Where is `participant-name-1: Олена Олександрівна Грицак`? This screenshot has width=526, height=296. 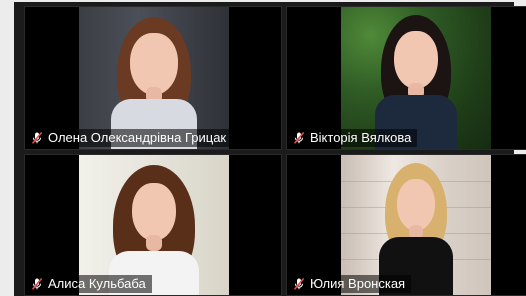 participant-name-1: Олена Олександрівна Грицак is located at coordinates (137, 137).